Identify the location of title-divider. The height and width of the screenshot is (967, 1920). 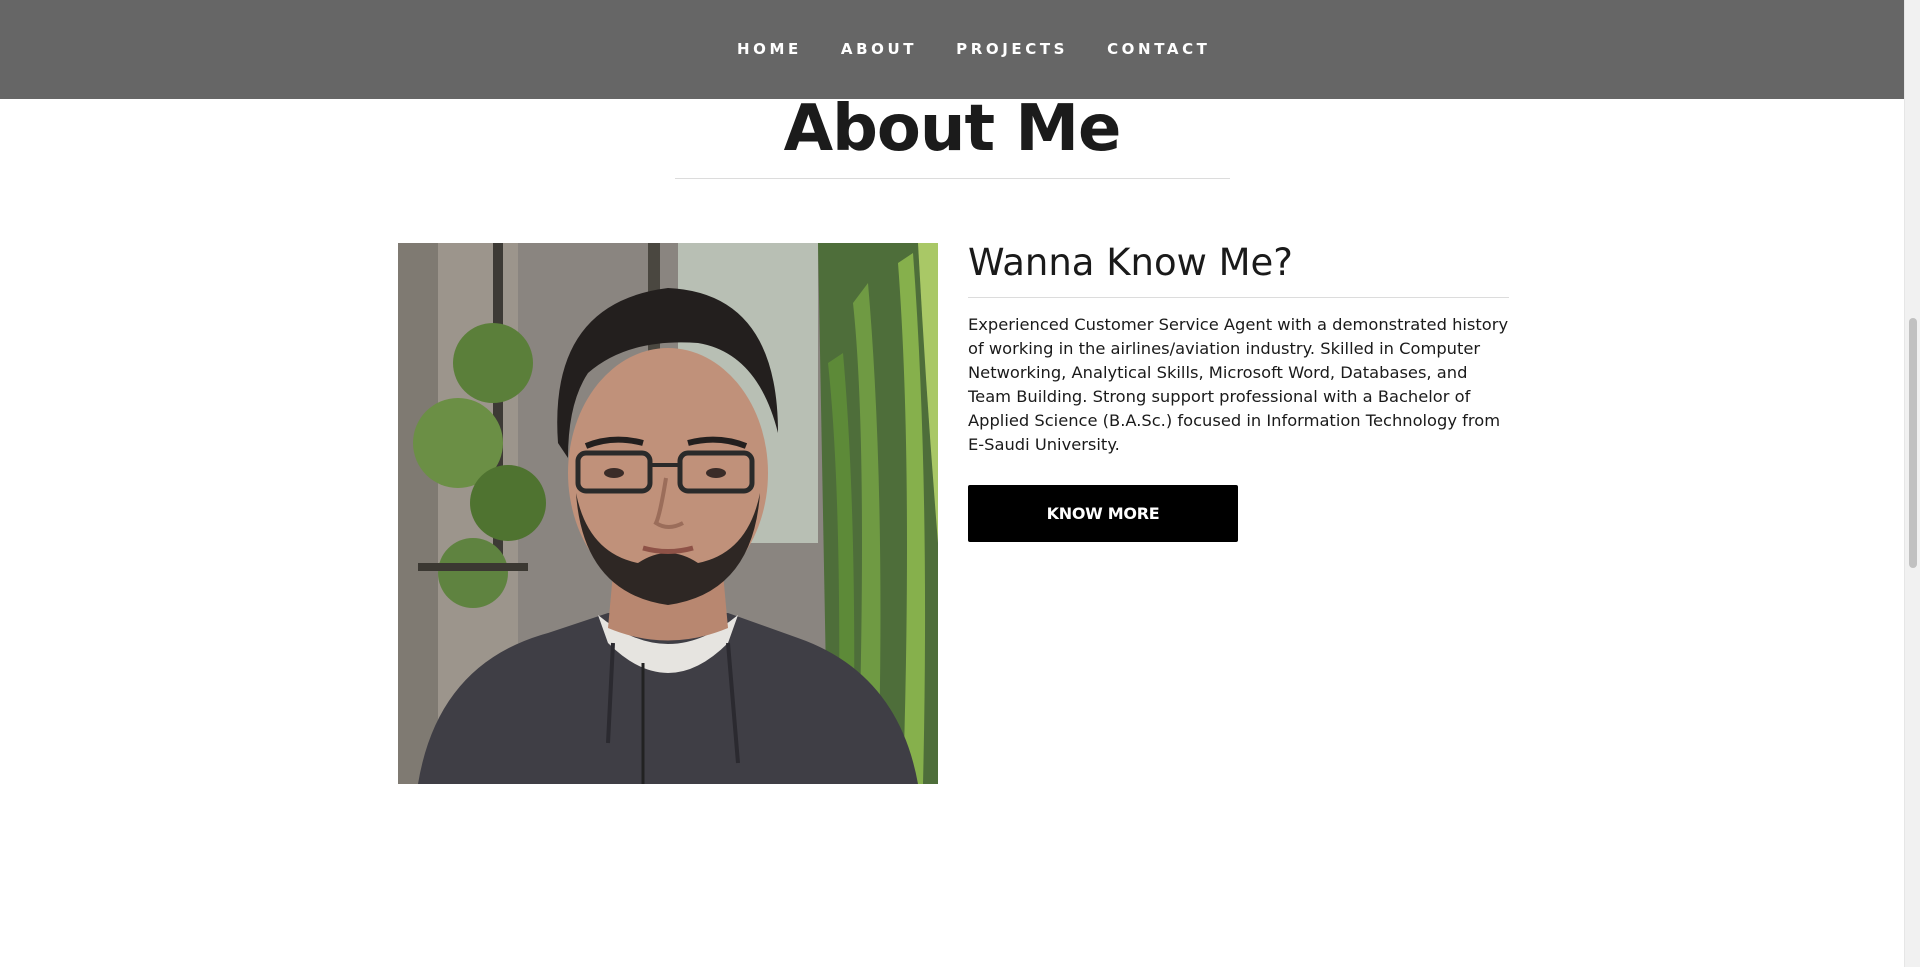
(952, 178).